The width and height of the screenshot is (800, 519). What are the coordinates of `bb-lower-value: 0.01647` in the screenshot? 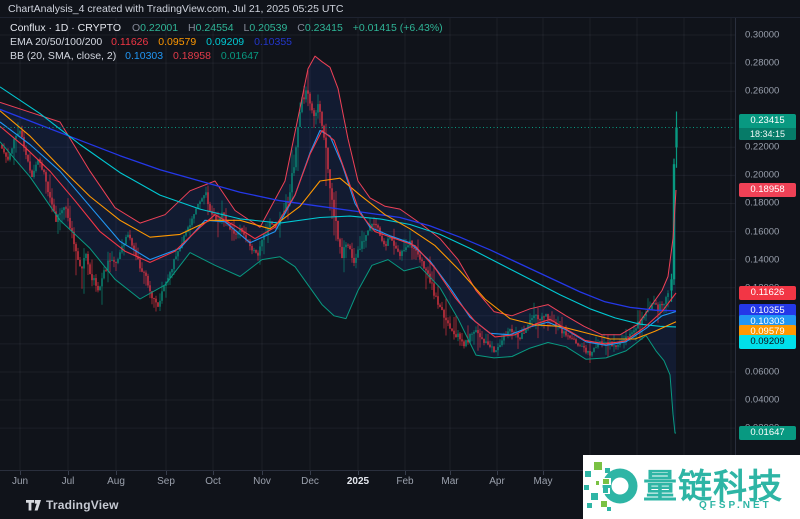 It's located at (239, 56).